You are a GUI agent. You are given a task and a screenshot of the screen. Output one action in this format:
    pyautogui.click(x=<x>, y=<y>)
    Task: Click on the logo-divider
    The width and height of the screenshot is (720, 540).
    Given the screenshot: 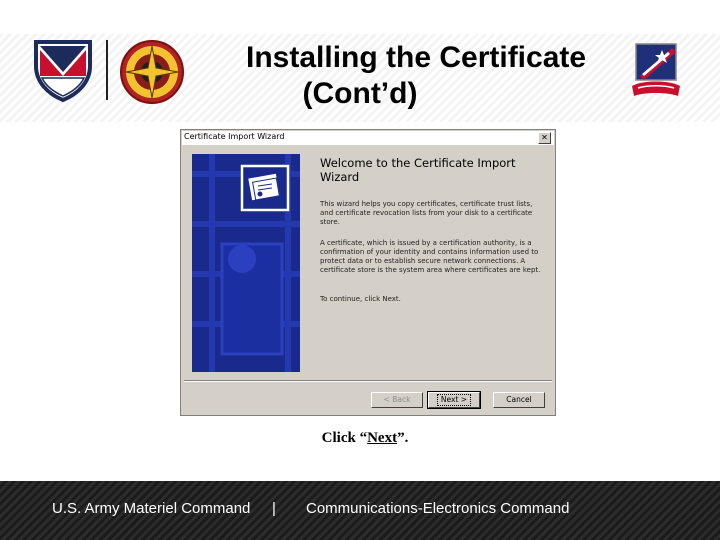 What is the action you would take?
    pyautogui.click(x=107, y=70)
    